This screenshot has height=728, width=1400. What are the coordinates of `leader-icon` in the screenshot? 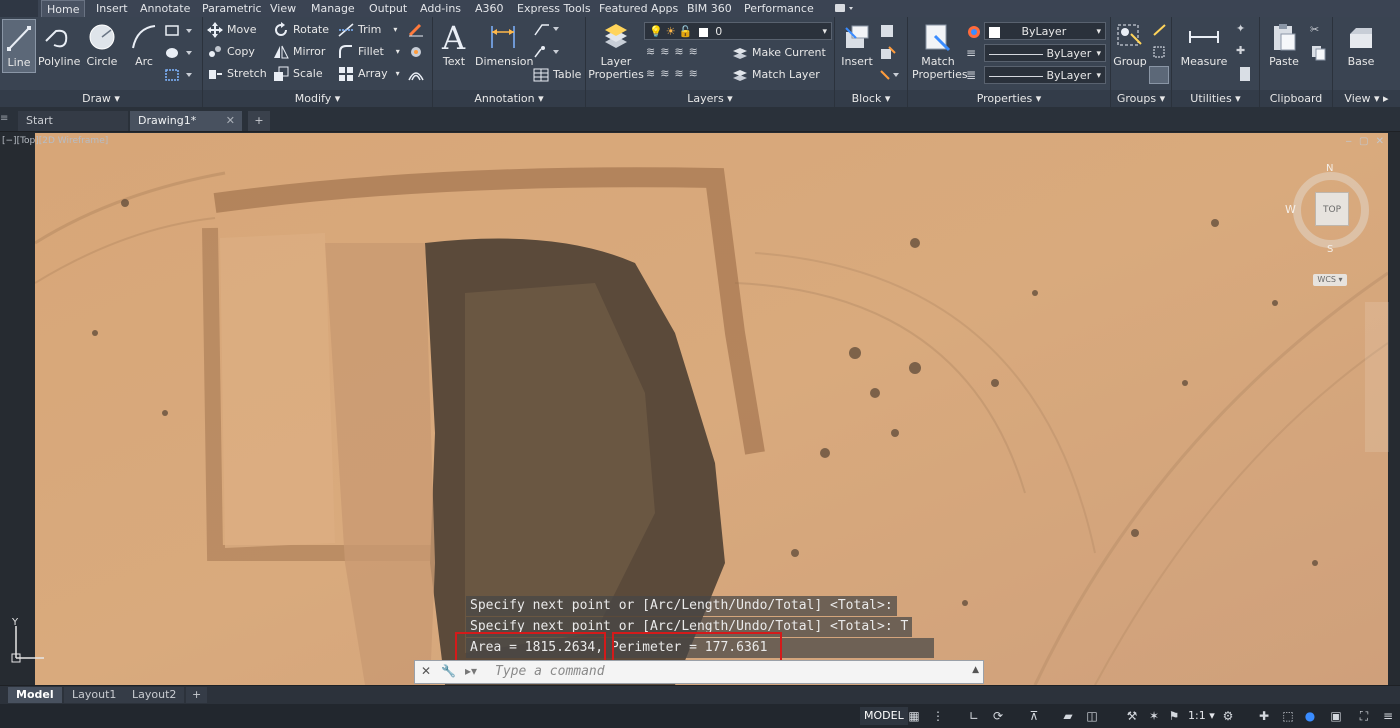 It's located at (547, 29).